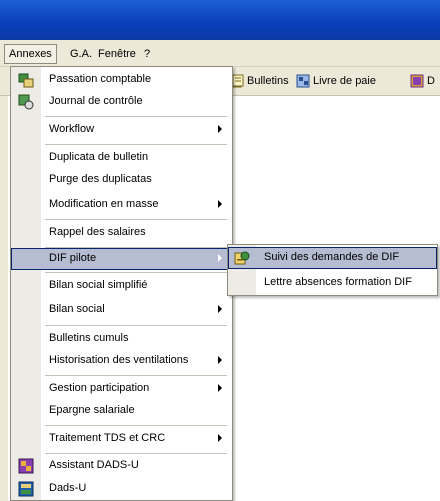  I want to click on menu-item-label: Purge des duplicatas, so click(100, 179).